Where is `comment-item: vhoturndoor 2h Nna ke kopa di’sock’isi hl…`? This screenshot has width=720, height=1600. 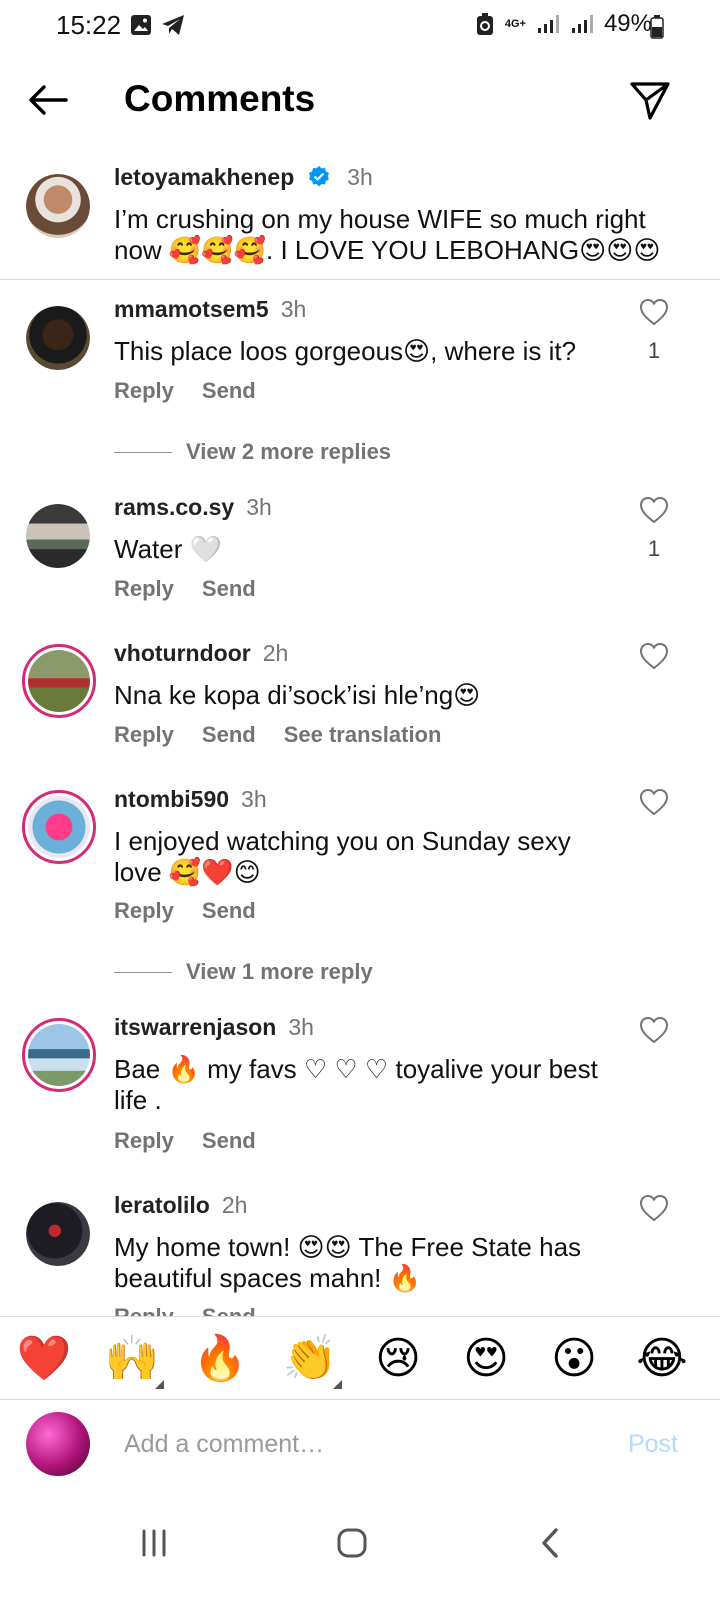
comment-item: vhoturndoor 2h Nna ke kopa di’sock’isi hl… is located at coordinates (360, 700).